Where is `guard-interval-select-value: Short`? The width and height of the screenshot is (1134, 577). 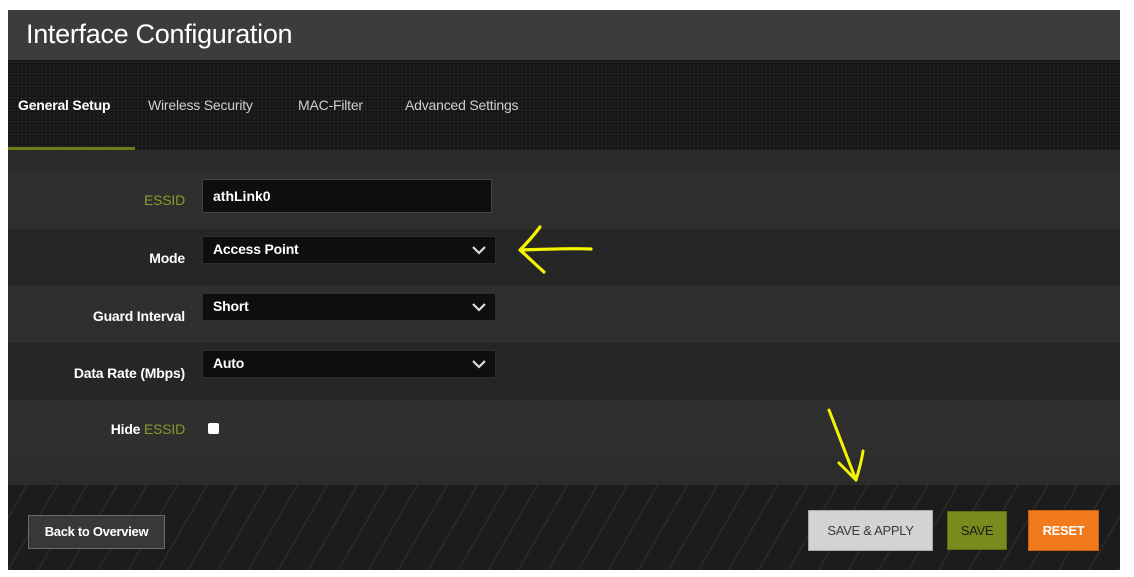 guard-interval-select-value: Short is located at coordinates (231, 306).